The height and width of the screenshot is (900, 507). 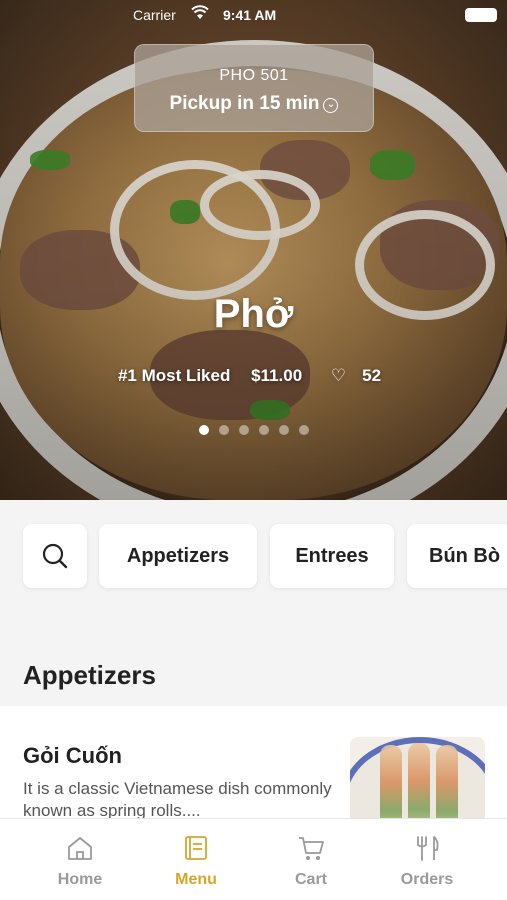 I want to click on pickup-time-label: Pickup in 15 min ⌄, so click(x=254, y=104).